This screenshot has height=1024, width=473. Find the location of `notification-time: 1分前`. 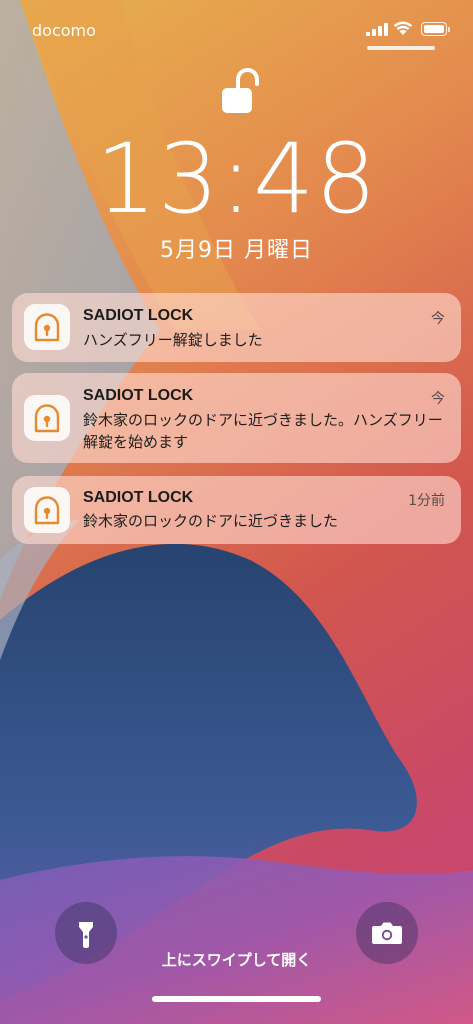

notification-time: 1分前 is located at coordinates (426, 501).